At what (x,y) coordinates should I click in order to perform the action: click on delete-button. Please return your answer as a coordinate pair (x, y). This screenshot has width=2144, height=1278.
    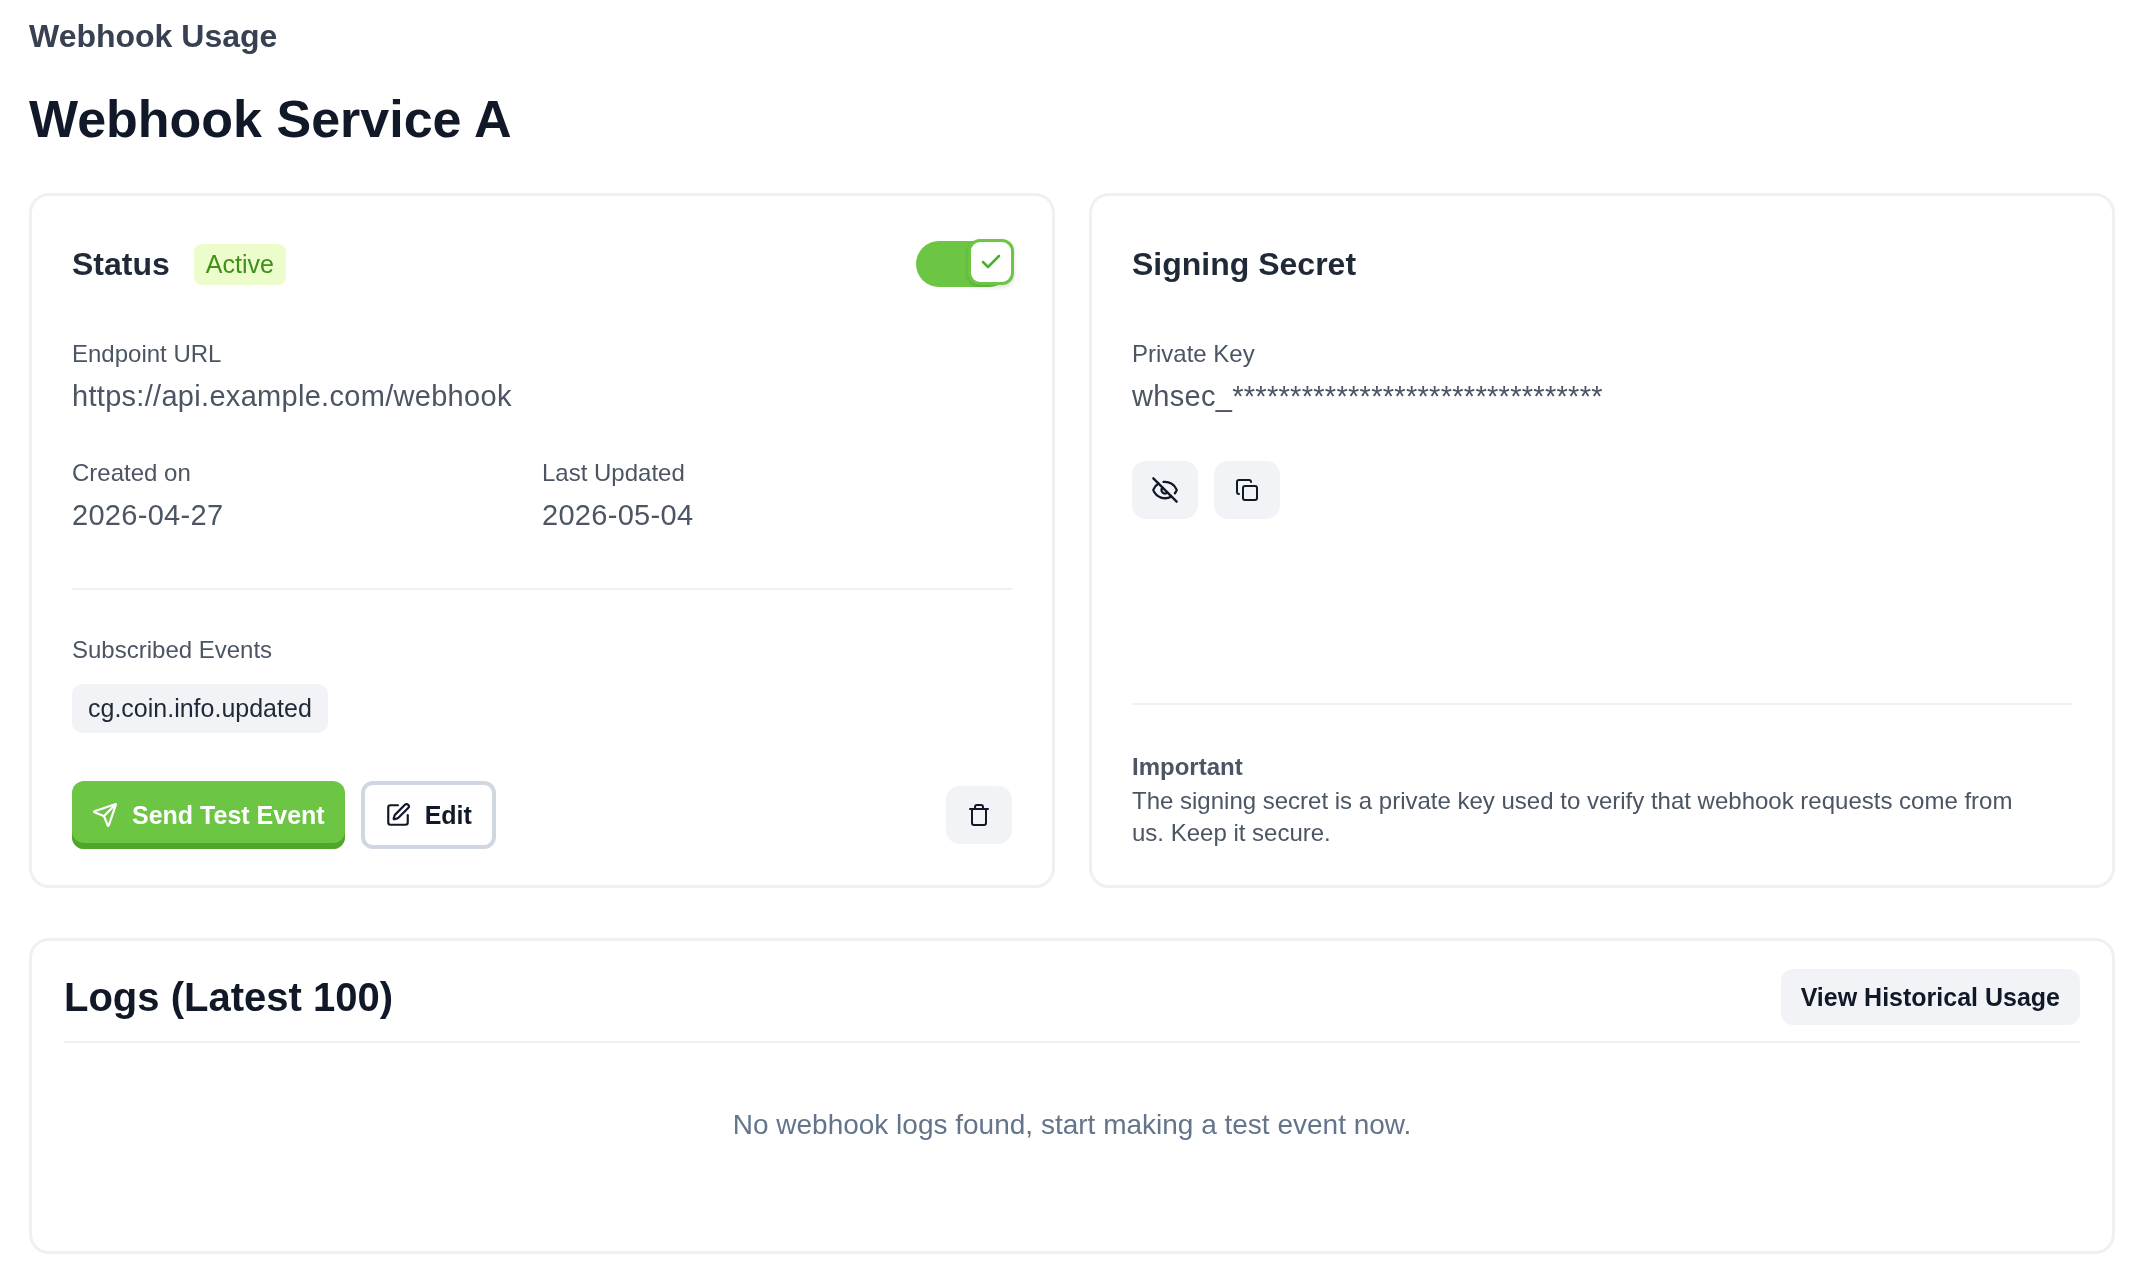
    Looking at the image, I should click on (979, 815).